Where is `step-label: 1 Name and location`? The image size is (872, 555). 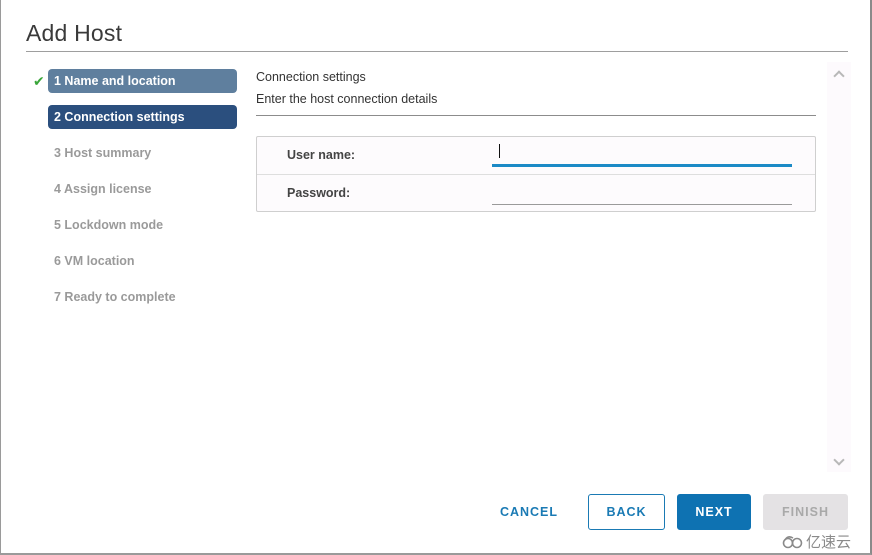 step-label: 1 Name and location is located at coordinates (115, 81).